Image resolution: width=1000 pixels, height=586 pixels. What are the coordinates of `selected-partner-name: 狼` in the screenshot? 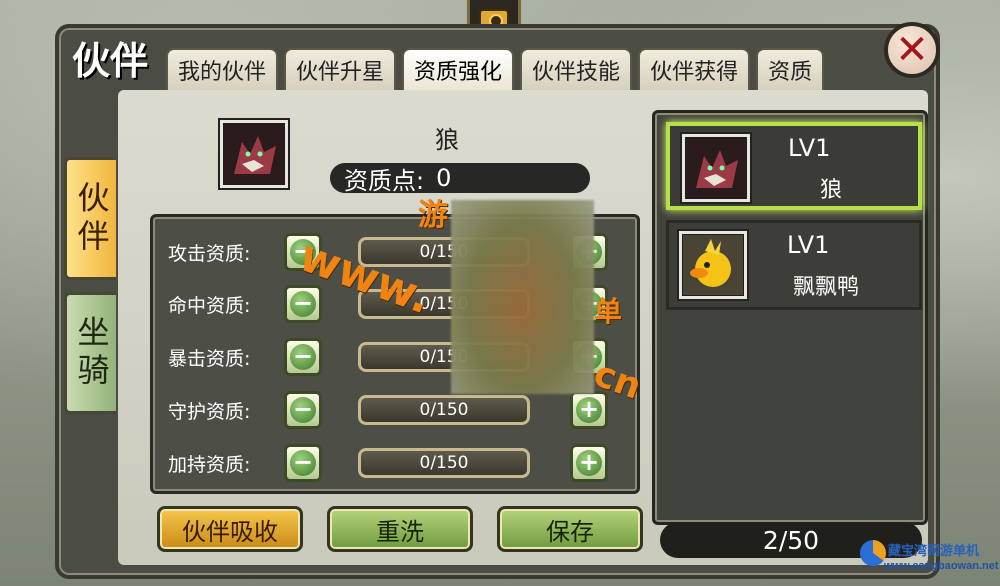 It's located at (447, 140).